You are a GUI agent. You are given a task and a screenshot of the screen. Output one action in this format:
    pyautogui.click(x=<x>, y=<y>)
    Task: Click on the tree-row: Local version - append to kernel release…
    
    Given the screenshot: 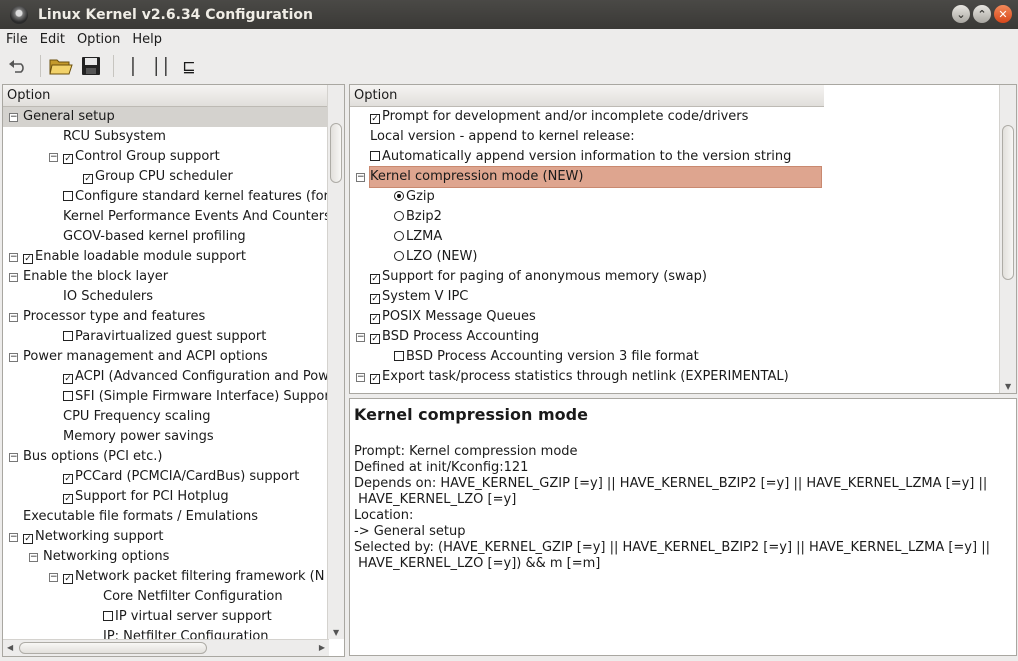 What is the action you would take?
    pyautogui.click(x=683, y=137)
    